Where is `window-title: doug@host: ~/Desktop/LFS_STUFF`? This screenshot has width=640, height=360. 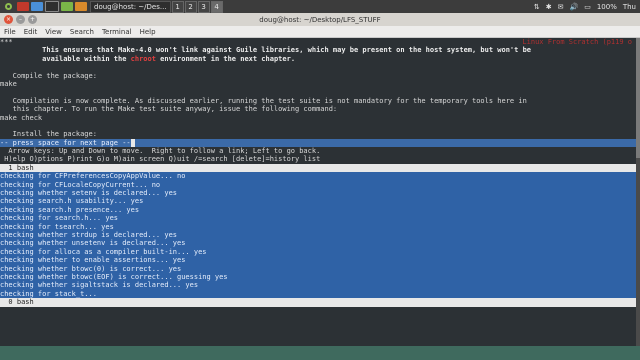
window-title: doug@host: ~/Desktop/LFS_STUFF is located at coordinates (320, 19).